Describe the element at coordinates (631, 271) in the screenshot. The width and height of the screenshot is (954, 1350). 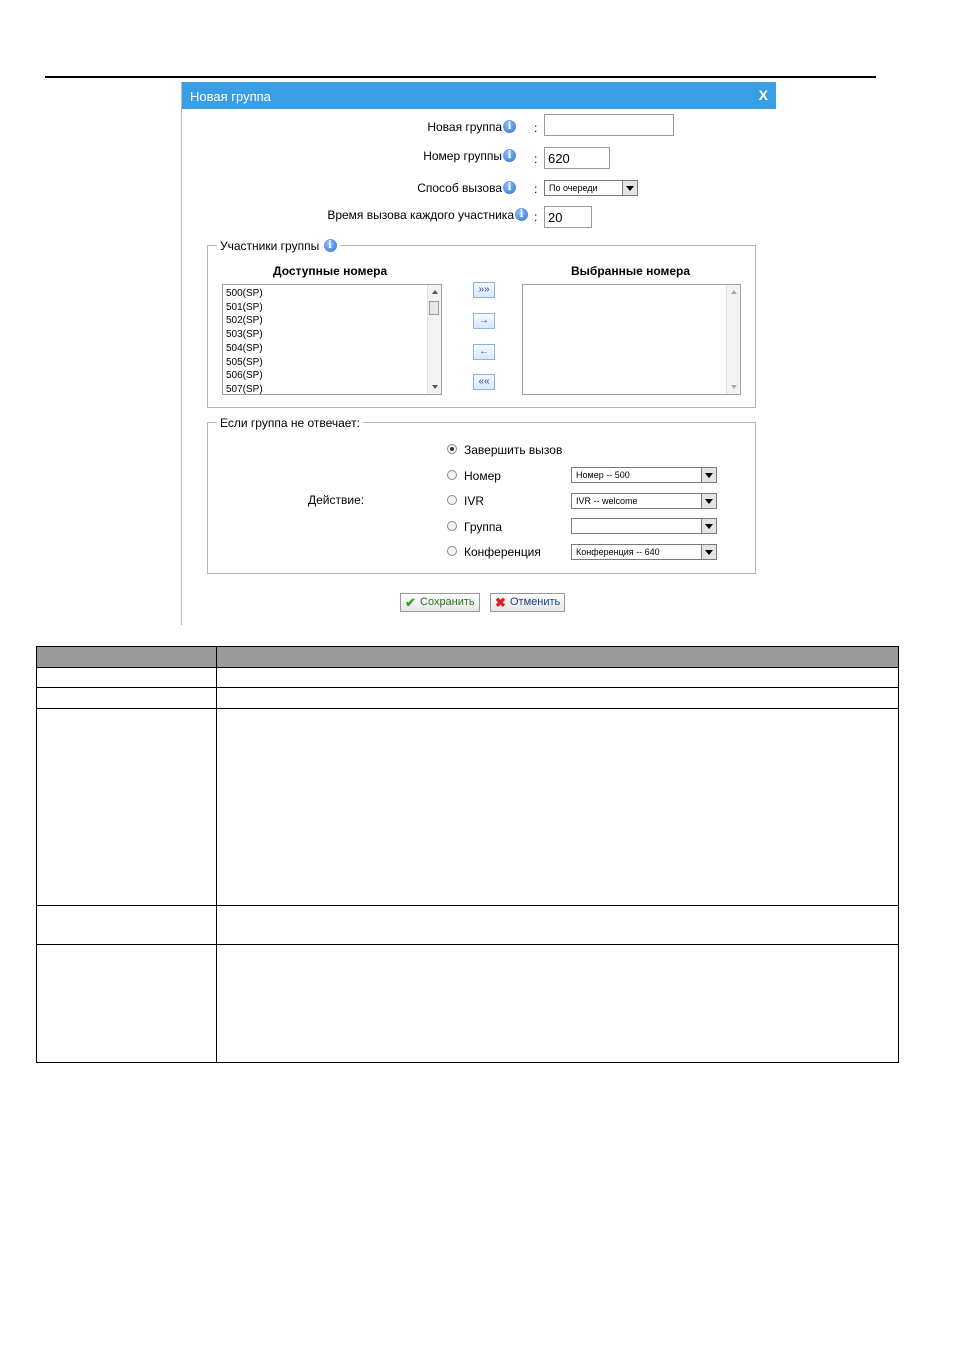
I see `selected-numbers-header: Выбранные номера` at that location.